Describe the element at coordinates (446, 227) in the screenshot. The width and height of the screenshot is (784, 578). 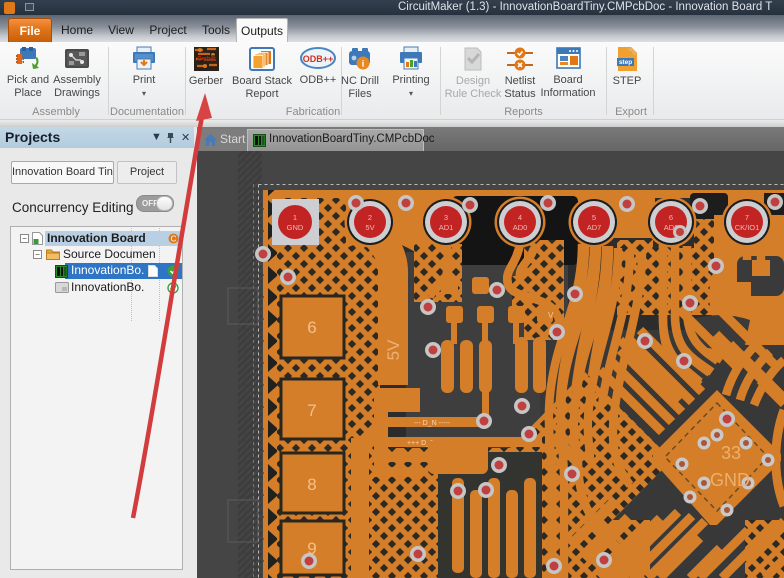
I see `svg-text: AD1` at that location.